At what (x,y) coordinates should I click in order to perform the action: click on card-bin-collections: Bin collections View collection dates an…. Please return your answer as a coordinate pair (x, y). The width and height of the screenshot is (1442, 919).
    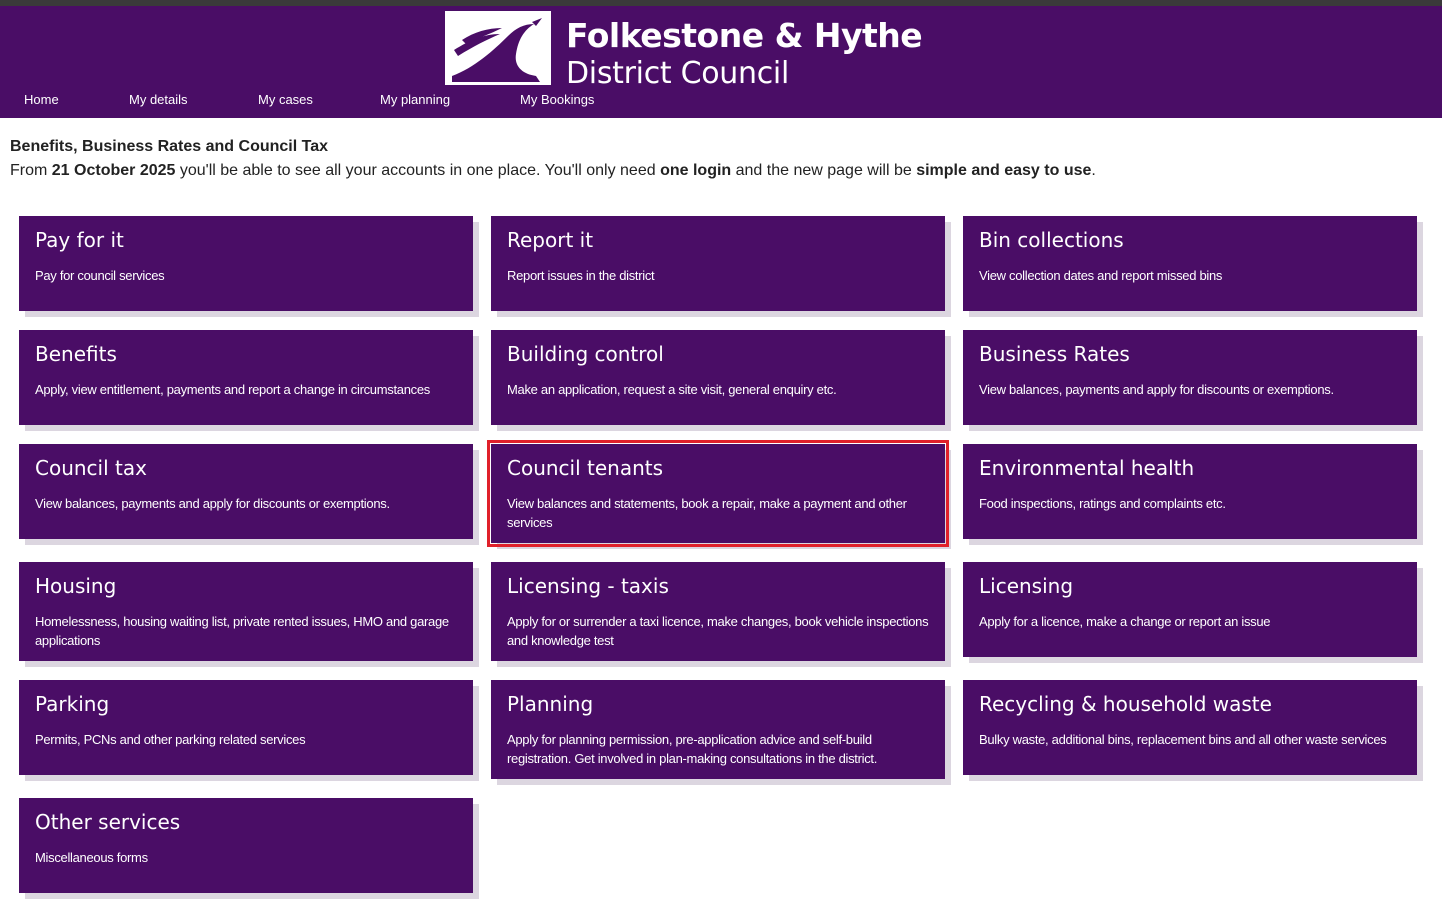
    Looking at the image, I should click on (1190, 263).